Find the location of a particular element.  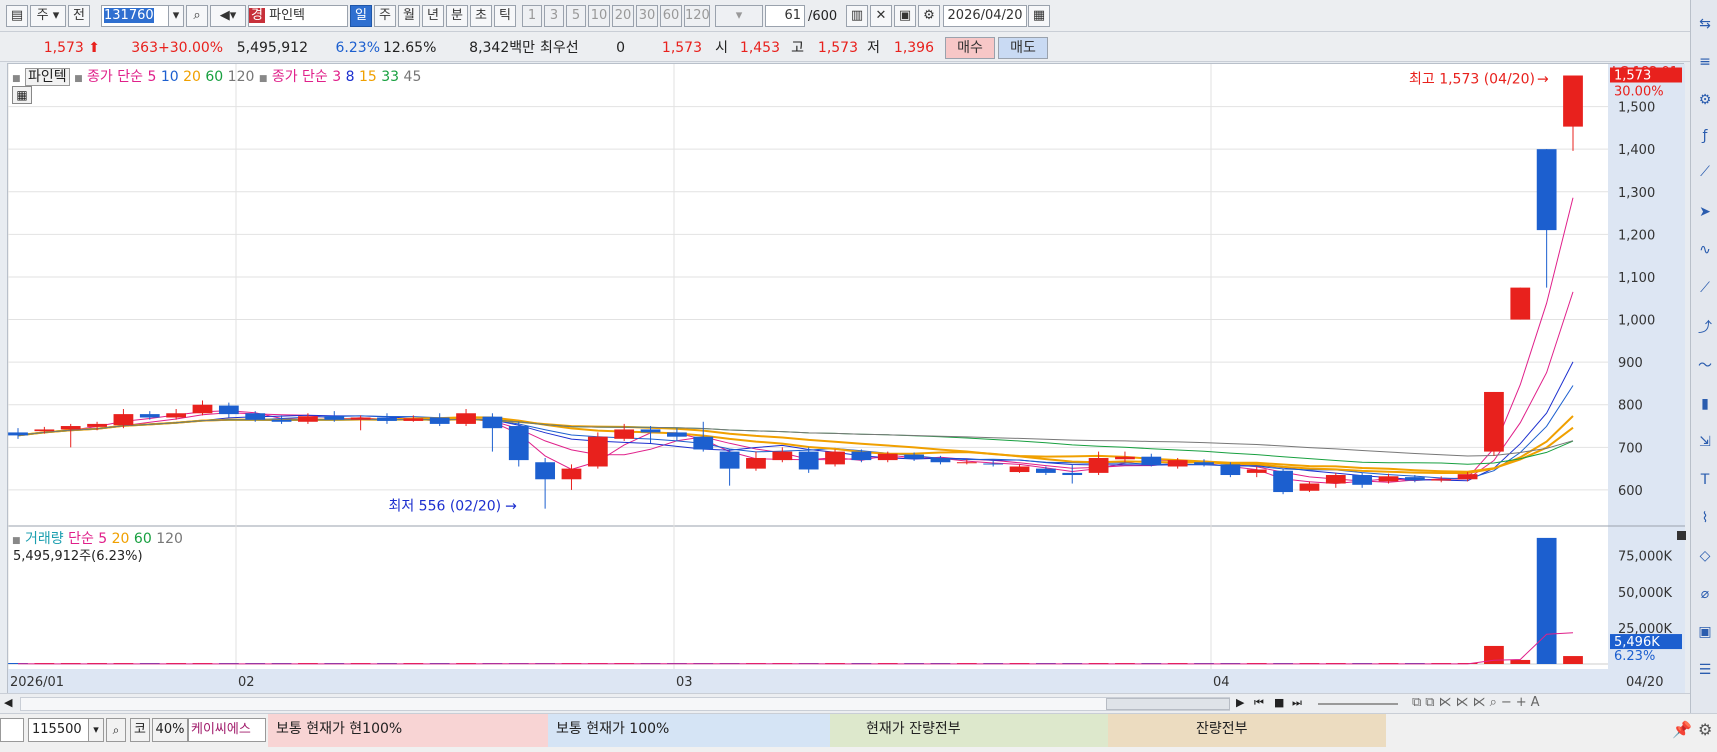

fast-forward-icon: ⏭ is located at coordinates (1297, 703).